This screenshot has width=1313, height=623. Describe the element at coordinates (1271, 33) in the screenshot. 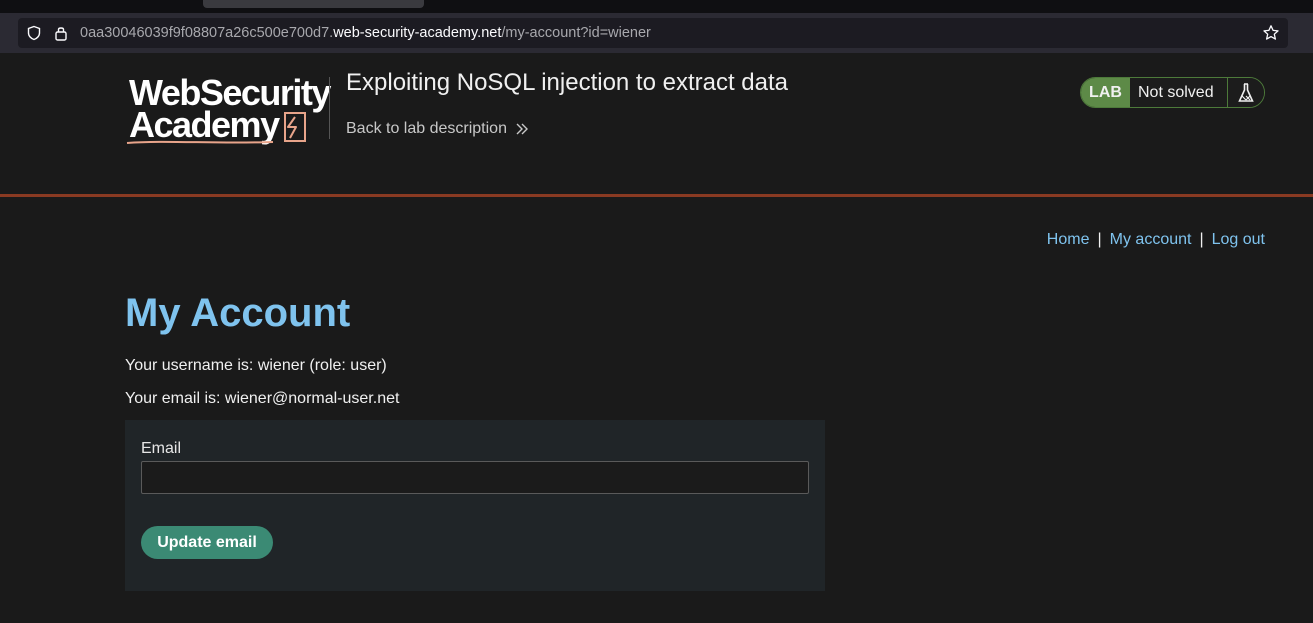

I see `bookmark-star-icon` at that location.